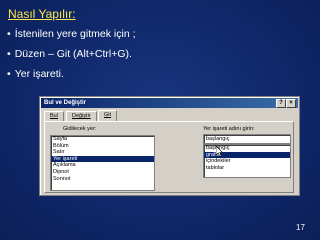 Image resolution: width=320 pixels, height=240 pixels. What do you see at coordinates (42, 14) in the screenshot?
I see `slide-title: Nasıl Yapılır:` at bounding box center [42, 14].